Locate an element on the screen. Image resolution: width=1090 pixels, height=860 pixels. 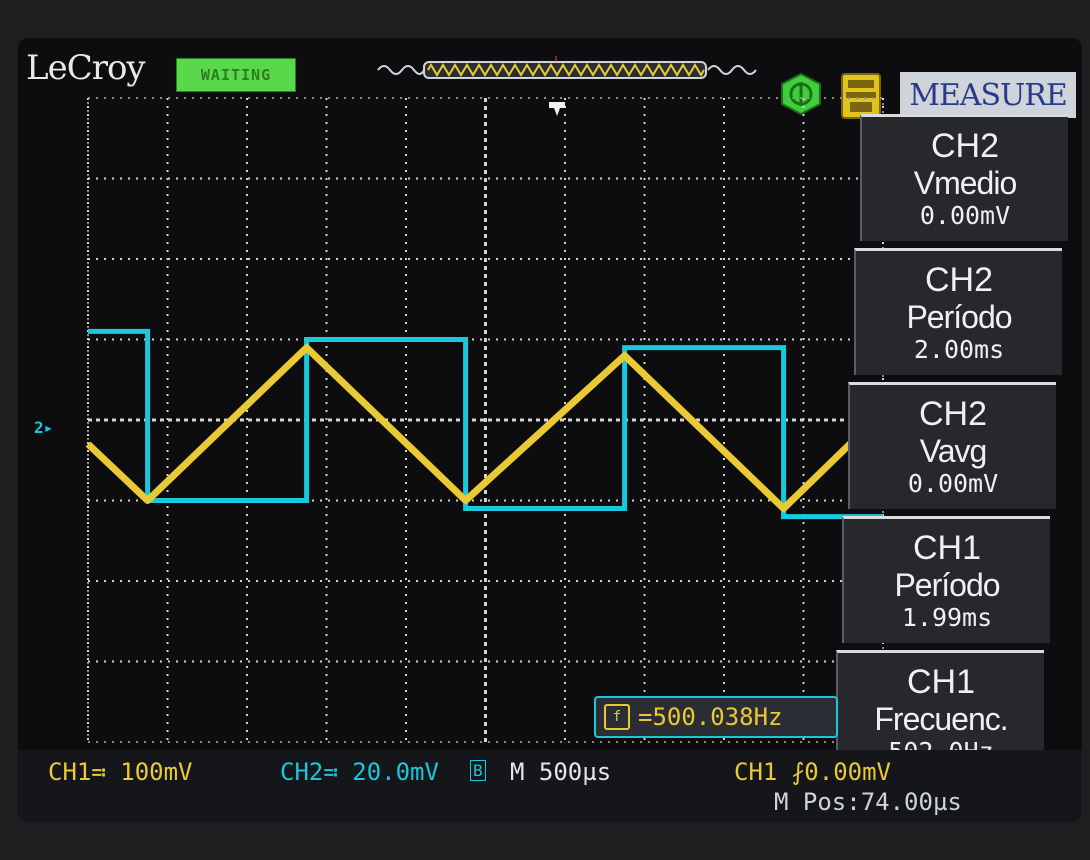
ch2-bandwidth-limit-badge: B is located at coordinates (478, 770).